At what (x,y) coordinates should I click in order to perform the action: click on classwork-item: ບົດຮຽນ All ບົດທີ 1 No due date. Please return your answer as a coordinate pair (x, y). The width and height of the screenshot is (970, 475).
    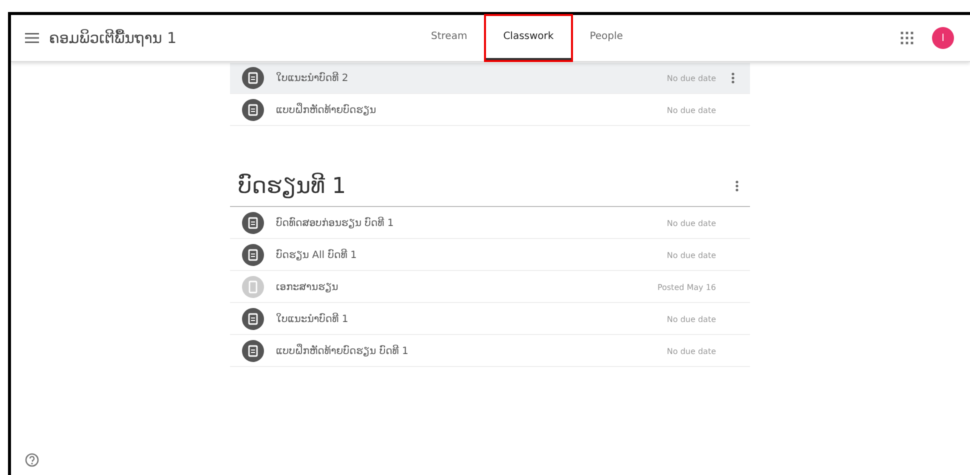
    Looking at the image, I should click on (490, 255).